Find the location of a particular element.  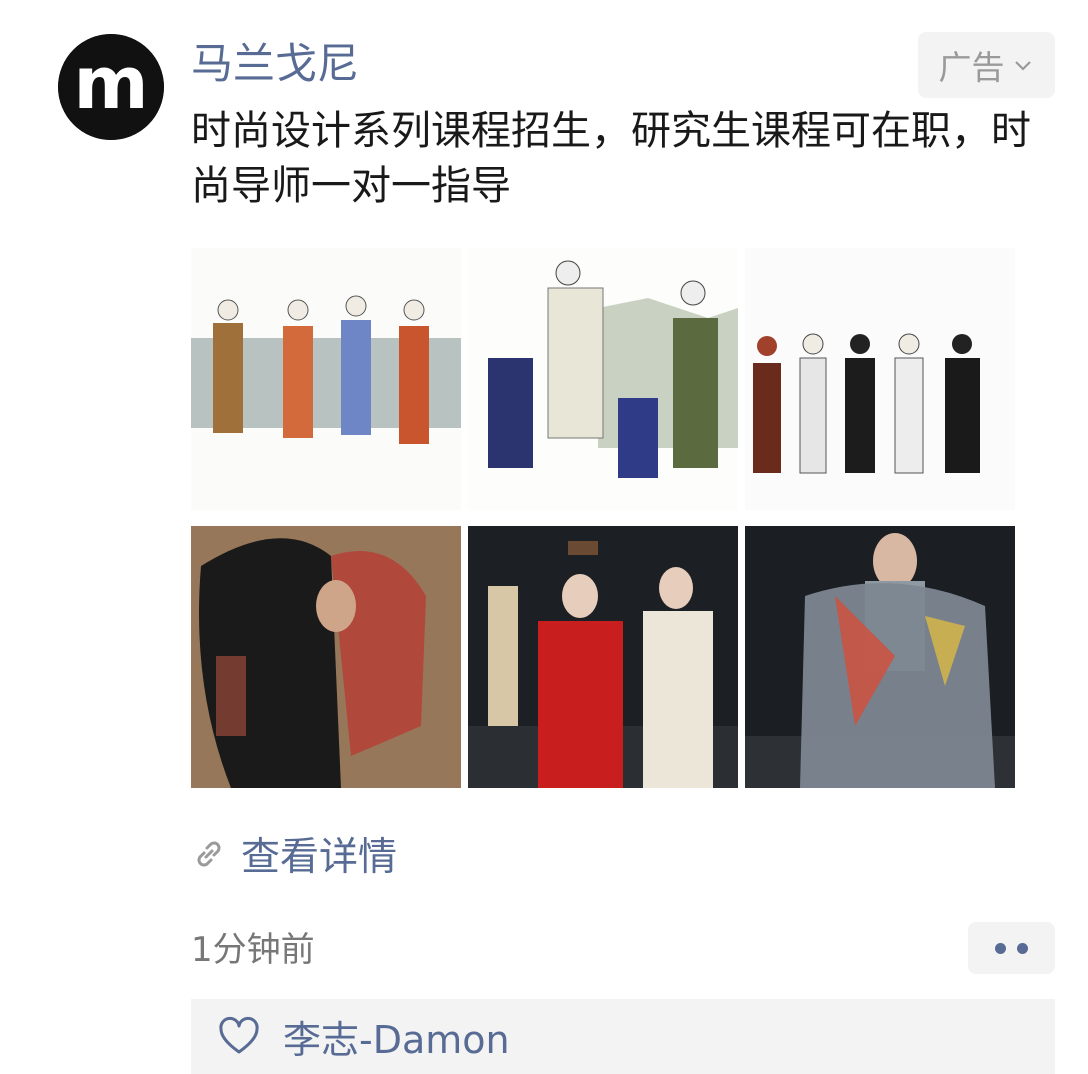

chevron-down-icon is located at coordinates (1023, 65).